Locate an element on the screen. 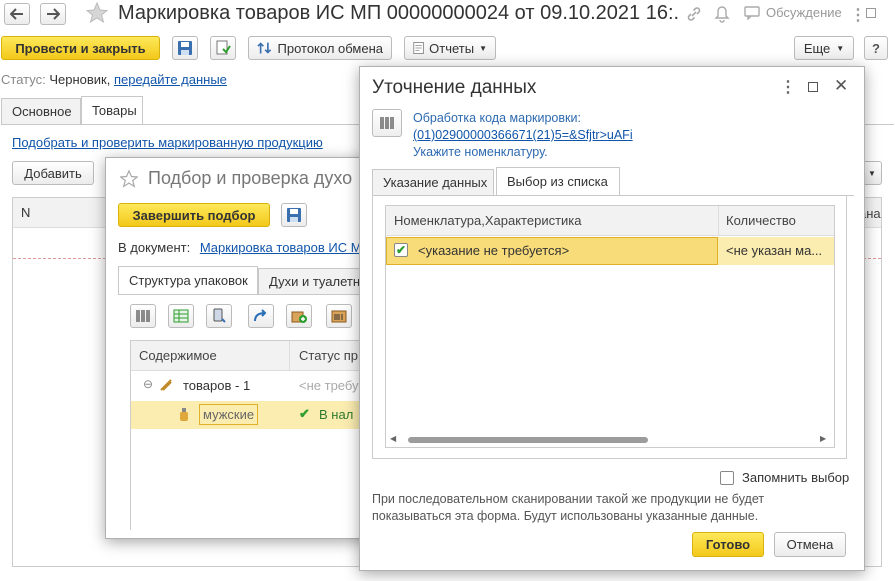 This screenshot has height=581, width=895. hint-text: Укажите номенклатуру. is located at coordinates (480, 152).